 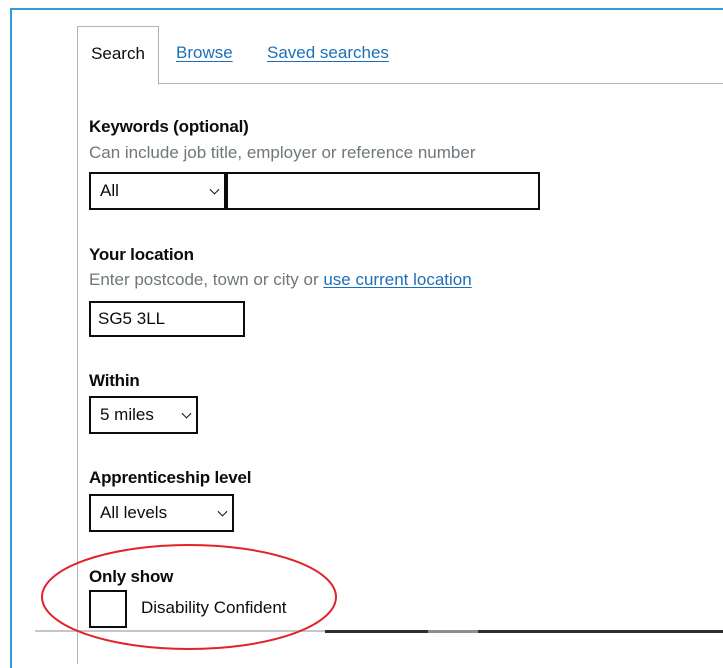 What do you see at coordinates (376, 631) in the screenshot?
I see `divider-dark-left` at bounding box center [376, 631].